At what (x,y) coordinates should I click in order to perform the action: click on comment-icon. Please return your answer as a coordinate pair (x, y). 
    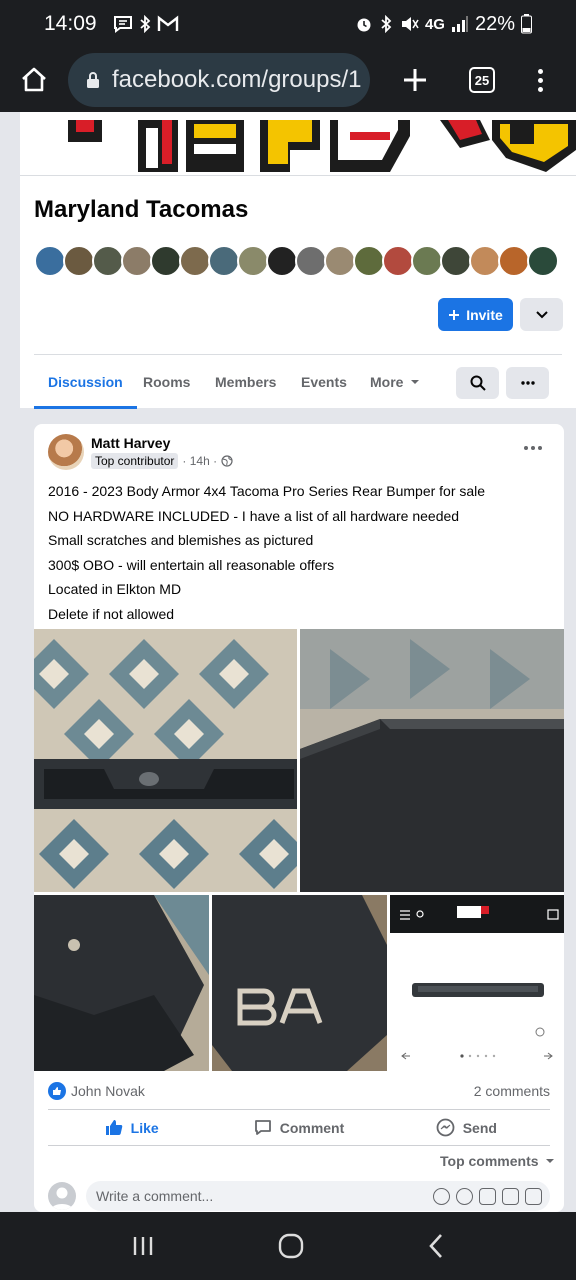
    Looking at the image, I should click on (262, 1127).